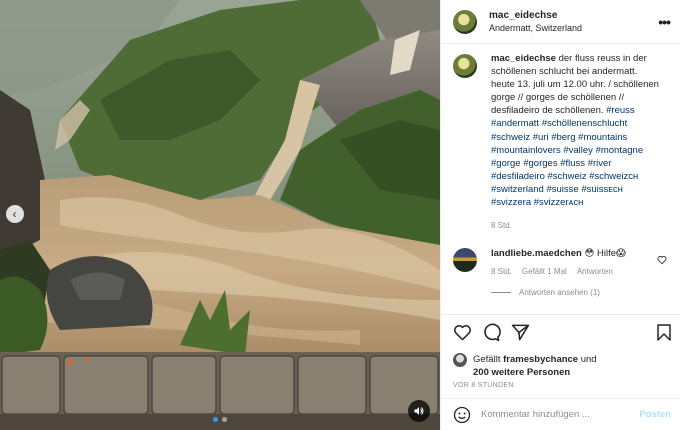 This screenshot has width=680, height=430. I want to click on heart-icon, so click(462, 332).